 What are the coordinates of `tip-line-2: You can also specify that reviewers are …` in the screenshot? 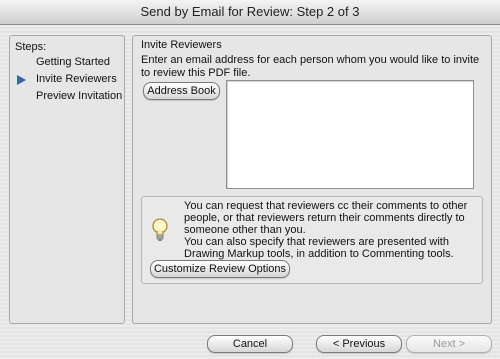 It's located at (319, 248).